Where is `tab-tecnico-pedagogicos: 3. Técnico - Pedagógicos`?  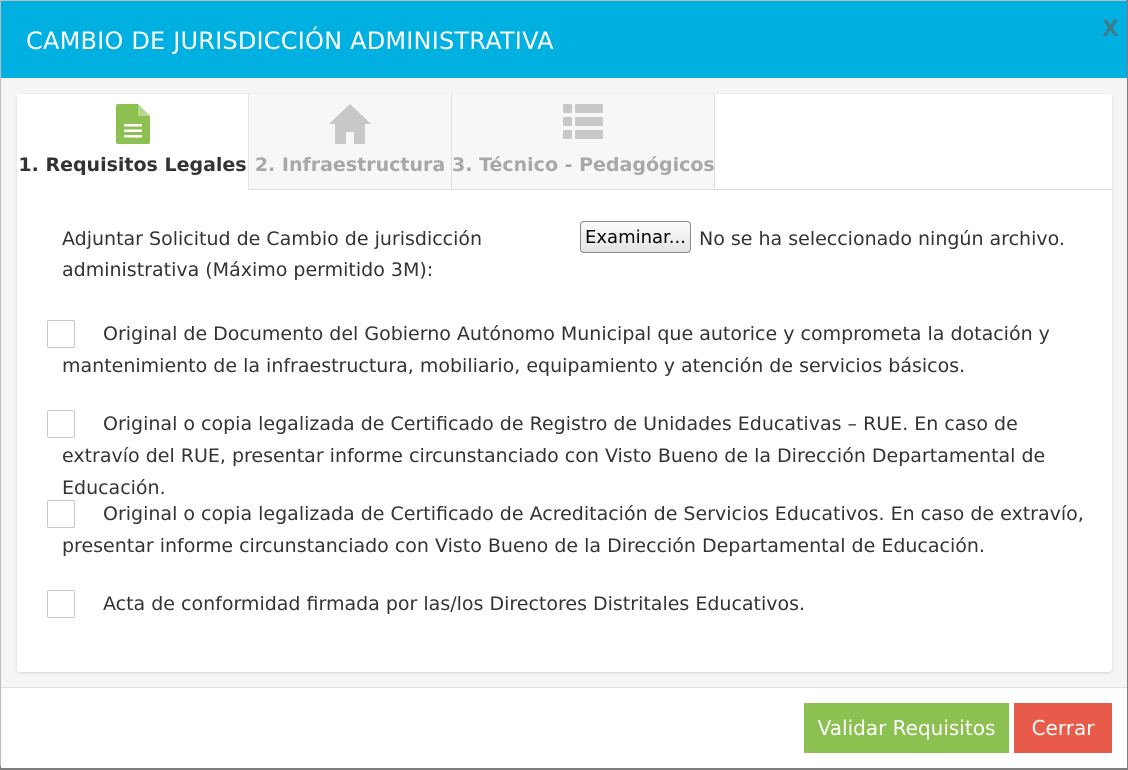 tab-tecnico-pedagogicos: 3. Técnico - Pedagógicos is located at coordinates (583, 141).